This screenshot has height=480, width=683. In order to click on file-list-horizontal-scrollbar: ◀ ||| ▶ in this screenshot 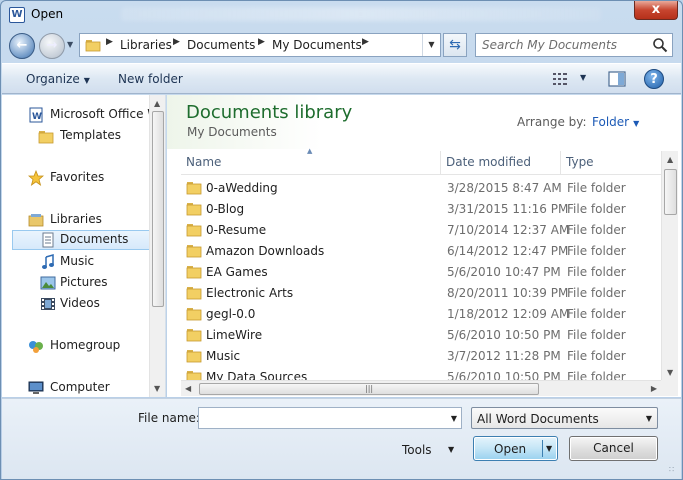, I will do `click(421, 388)`.